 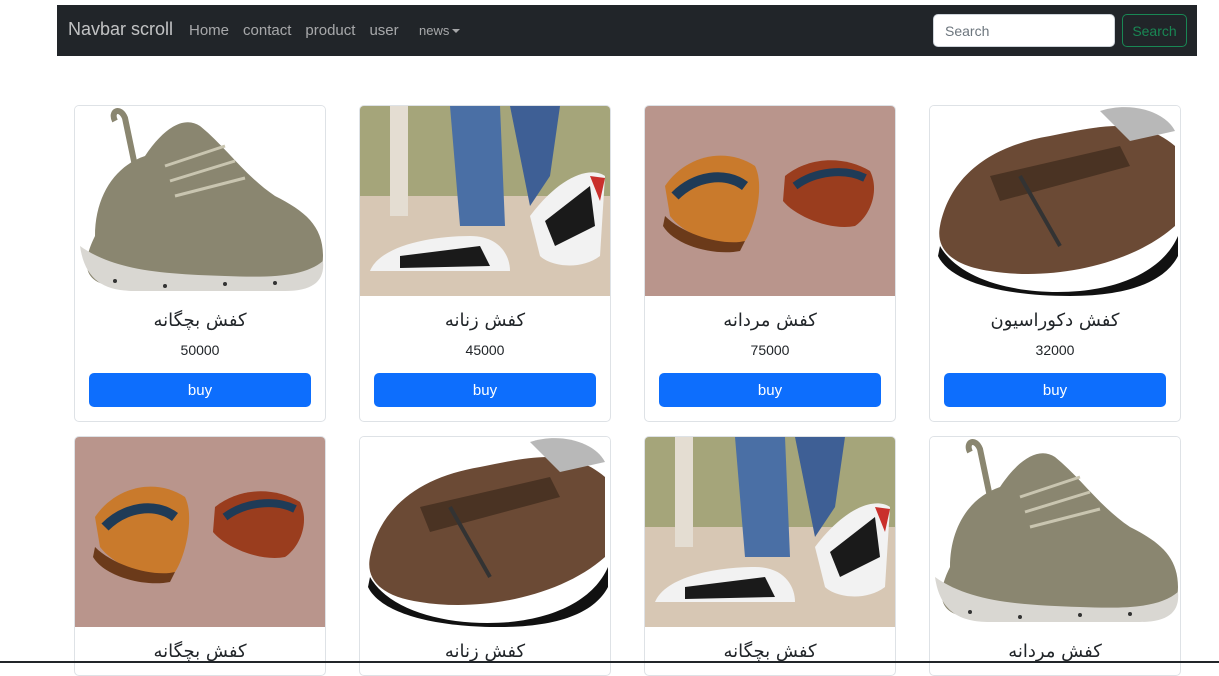 I want to click on nav-link-user: user, so click(x=383, y=30).